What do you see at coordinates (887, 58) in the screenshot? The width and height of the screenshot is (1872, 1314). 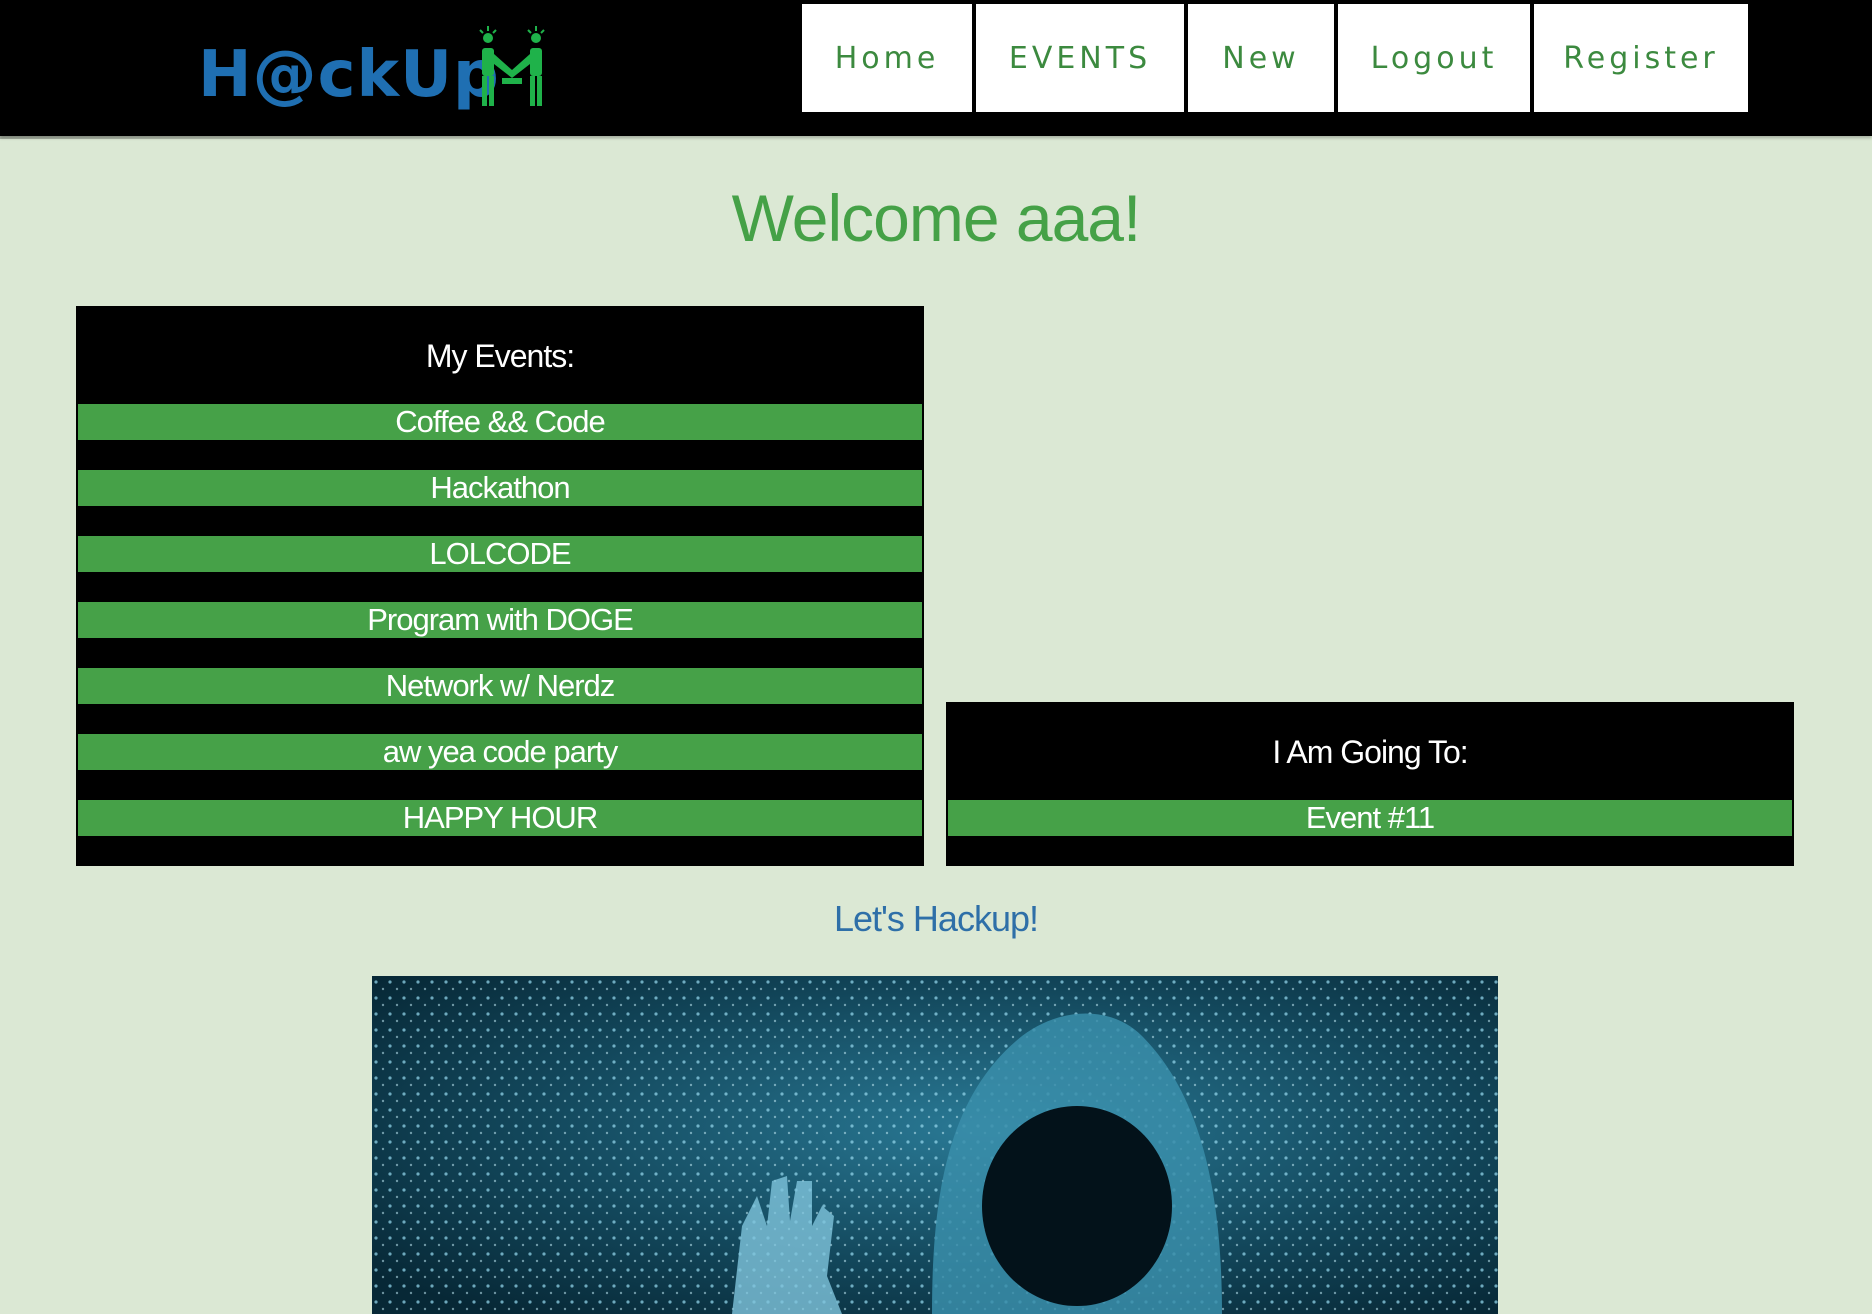 I see `nav-home: Home` at bounding box center [887, 58].